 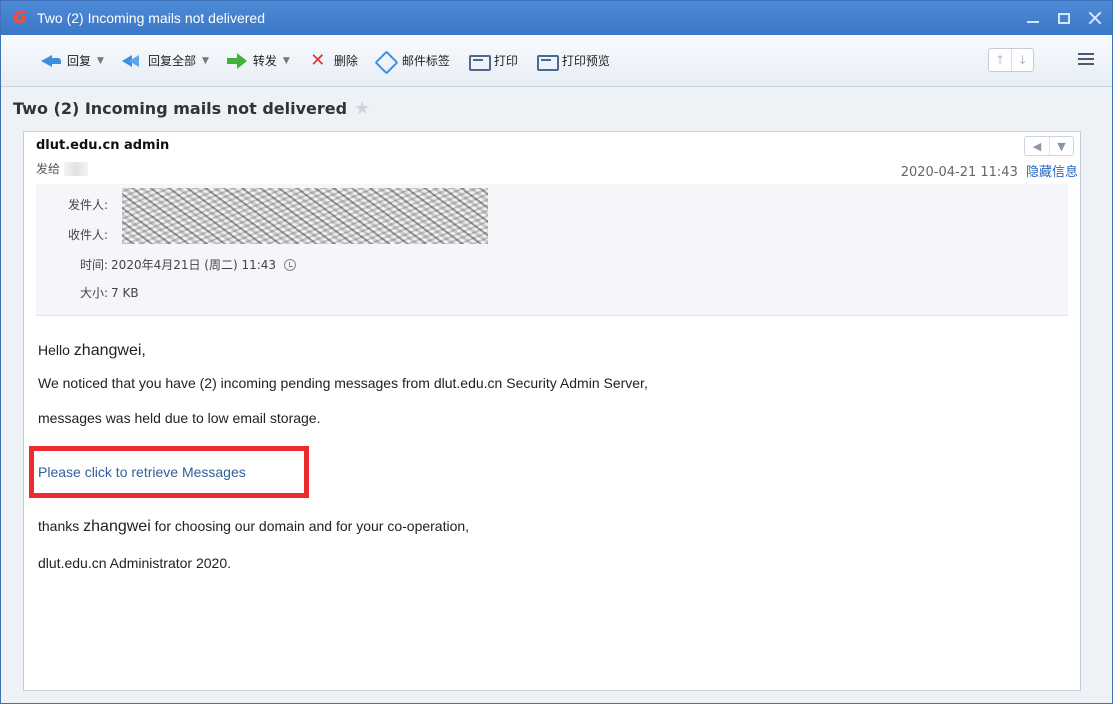 I want to click on thanks-prefix: thanks, so click(x=61, y=526).